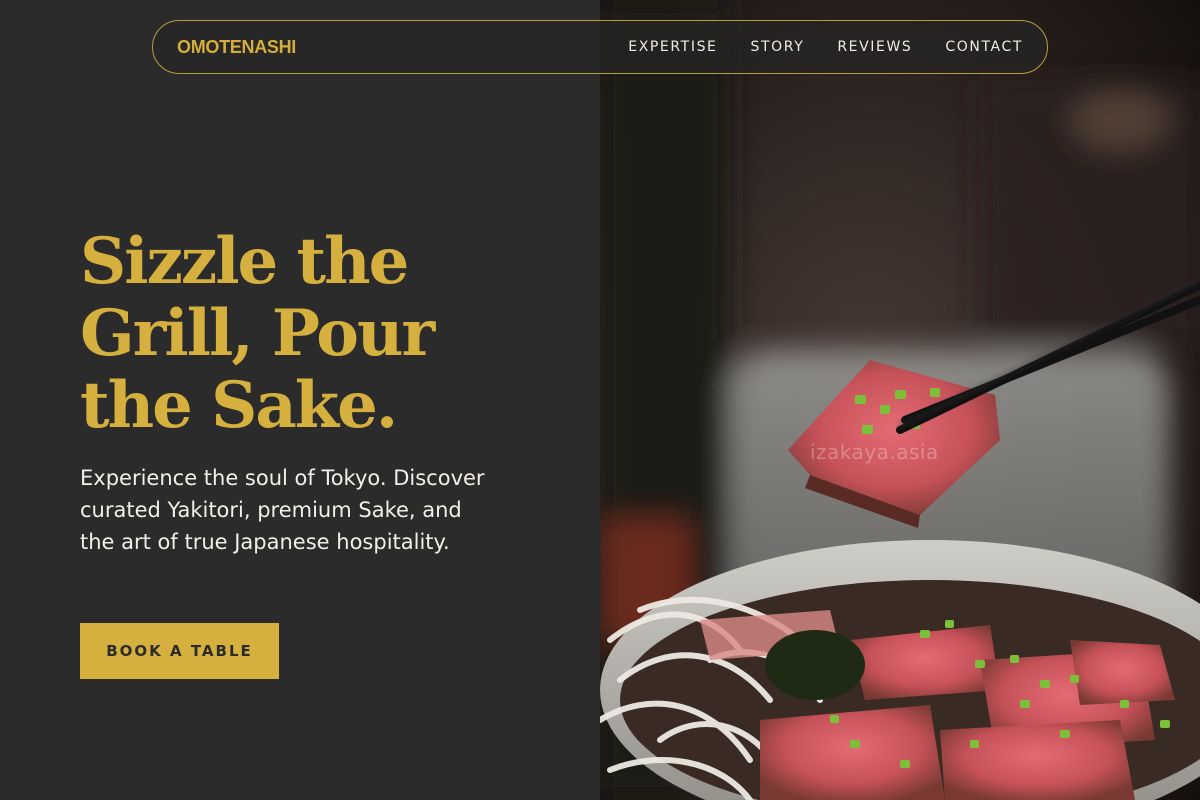  What do you see at coordinates (257, 333) in the screenshot?
I see `hero-title: Sizzle the Grill, Pour the Sake.` at bounding box center [257, 333].